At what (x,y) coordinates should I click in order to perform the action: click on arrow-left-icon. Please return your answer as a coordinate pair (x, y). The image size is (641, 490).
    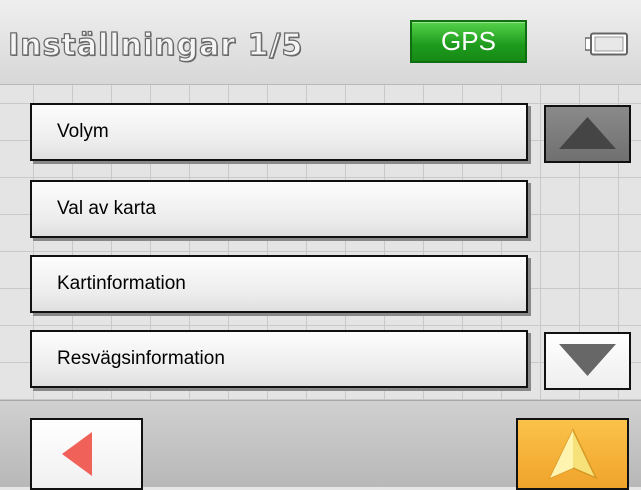
    Looking at the image, I should click on (77, 454).